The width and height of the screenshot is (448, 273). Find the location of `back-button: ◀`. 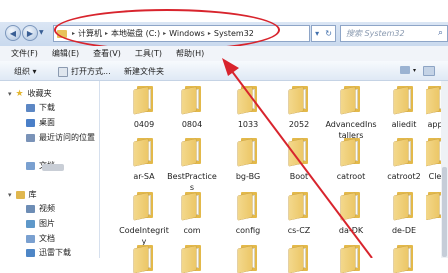

back-button: ◀ is located at coordinates (13, 33).